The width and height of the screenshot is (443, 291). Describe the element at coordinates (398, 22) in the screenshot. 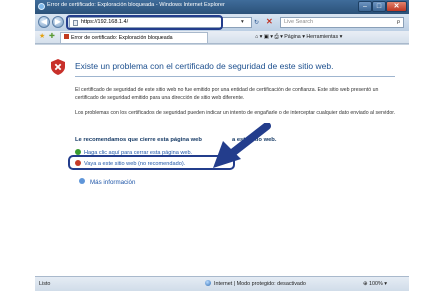

I see `search-icon: ρ` at that location.